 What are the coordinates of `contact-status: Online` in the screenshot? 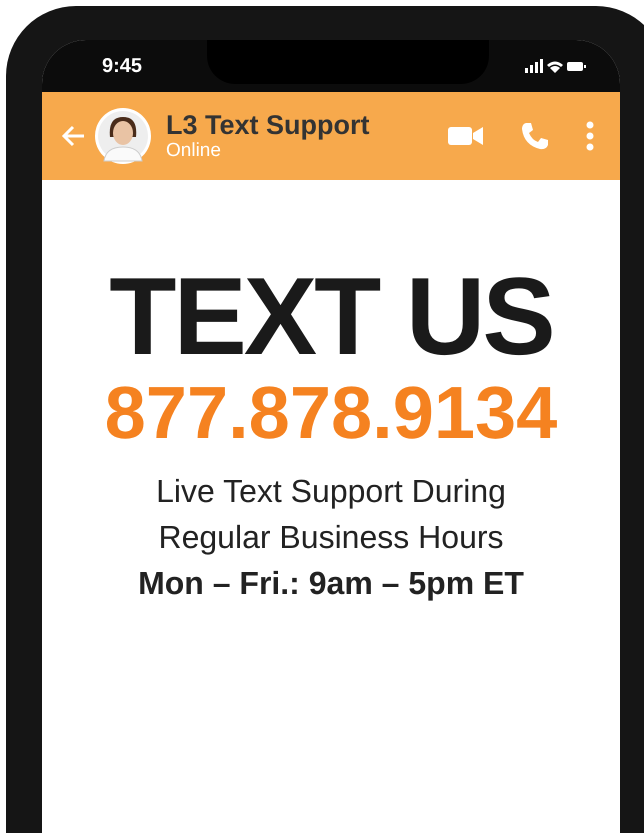 It's located at (194, 151).